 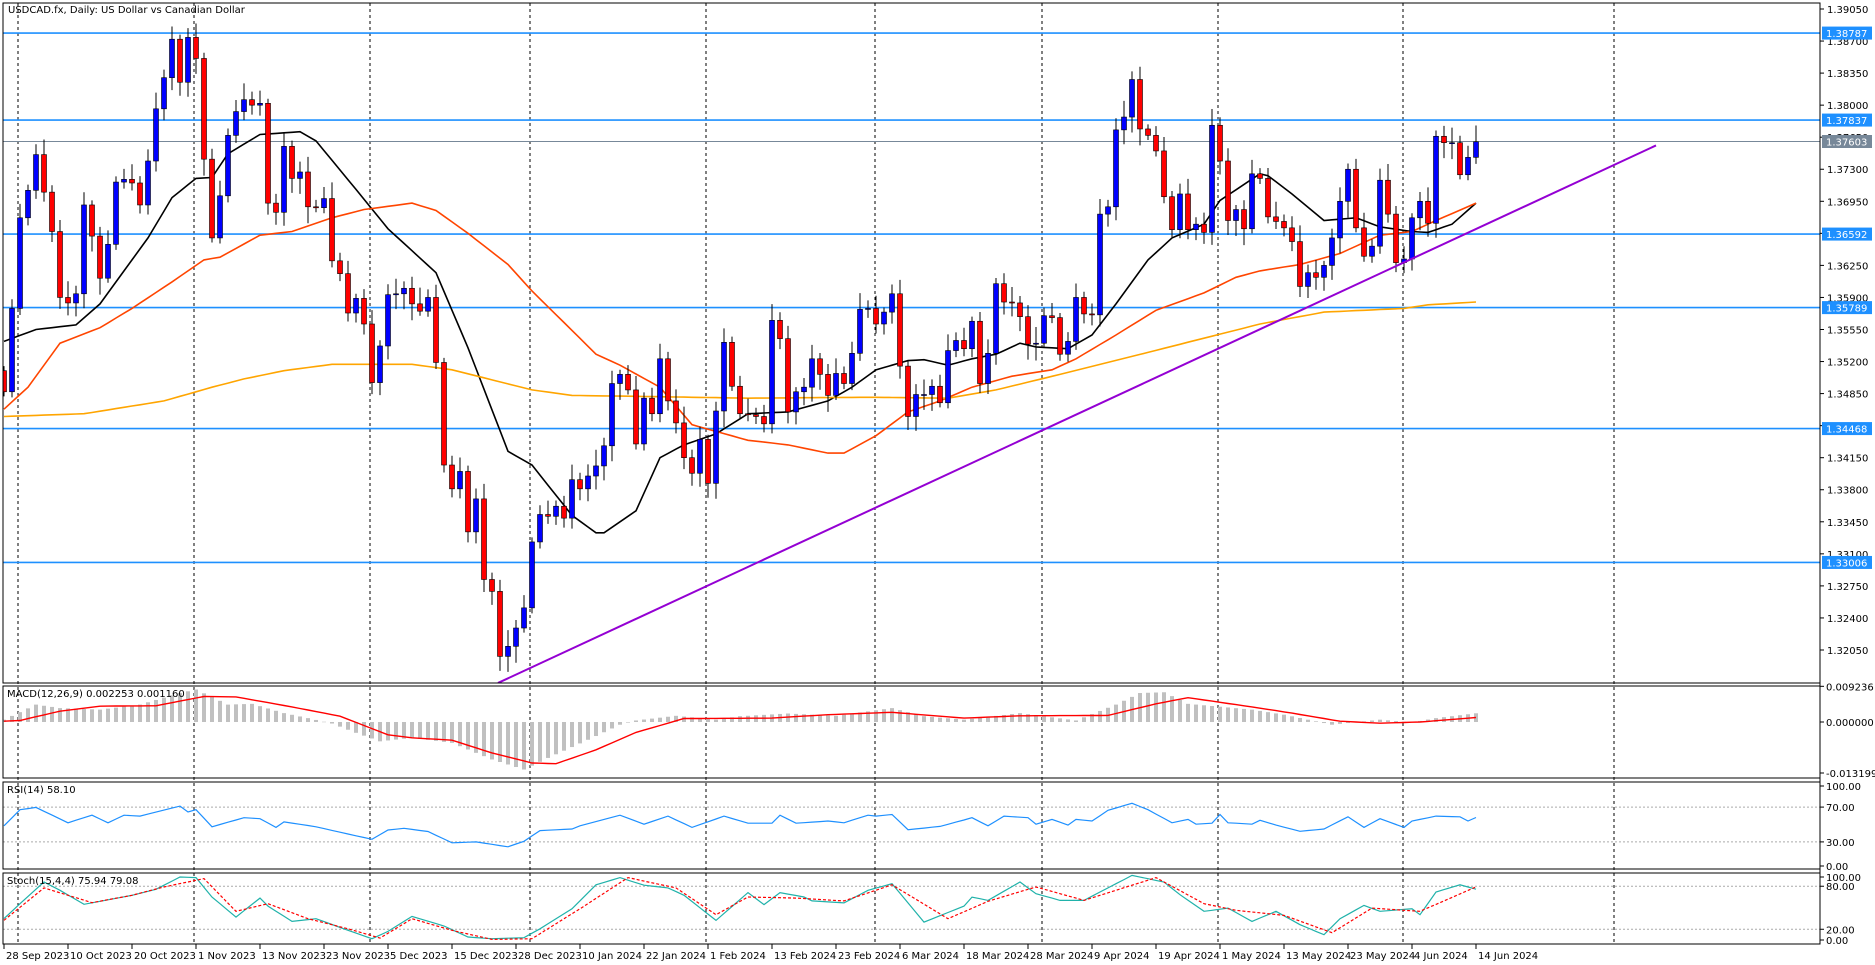 I want to click on stochastic-axis-tick-label: 0.00, so click(x=1837, y=941).